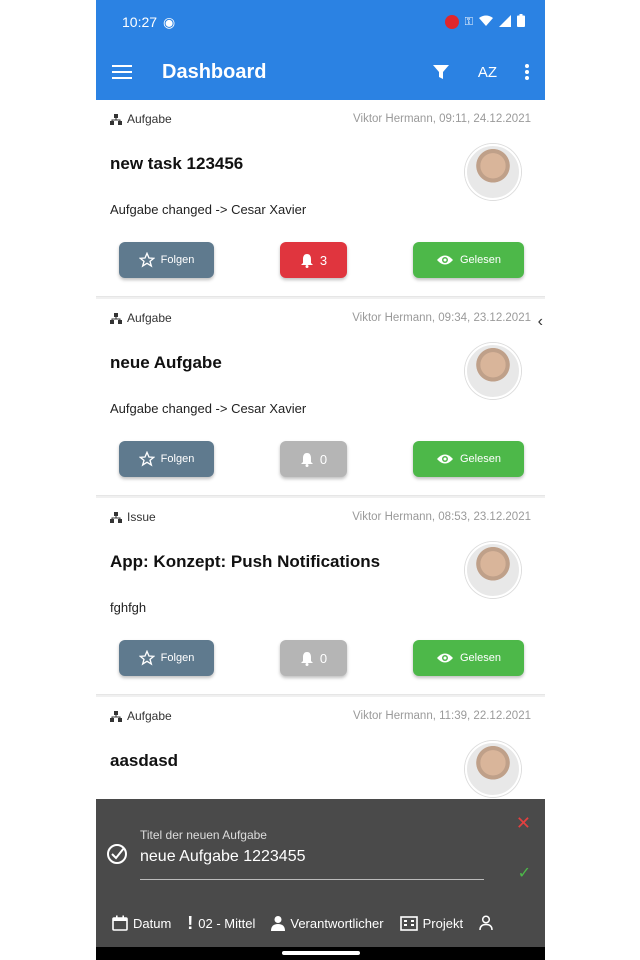  I want to click on notification-count: 3, so click(323, 260).